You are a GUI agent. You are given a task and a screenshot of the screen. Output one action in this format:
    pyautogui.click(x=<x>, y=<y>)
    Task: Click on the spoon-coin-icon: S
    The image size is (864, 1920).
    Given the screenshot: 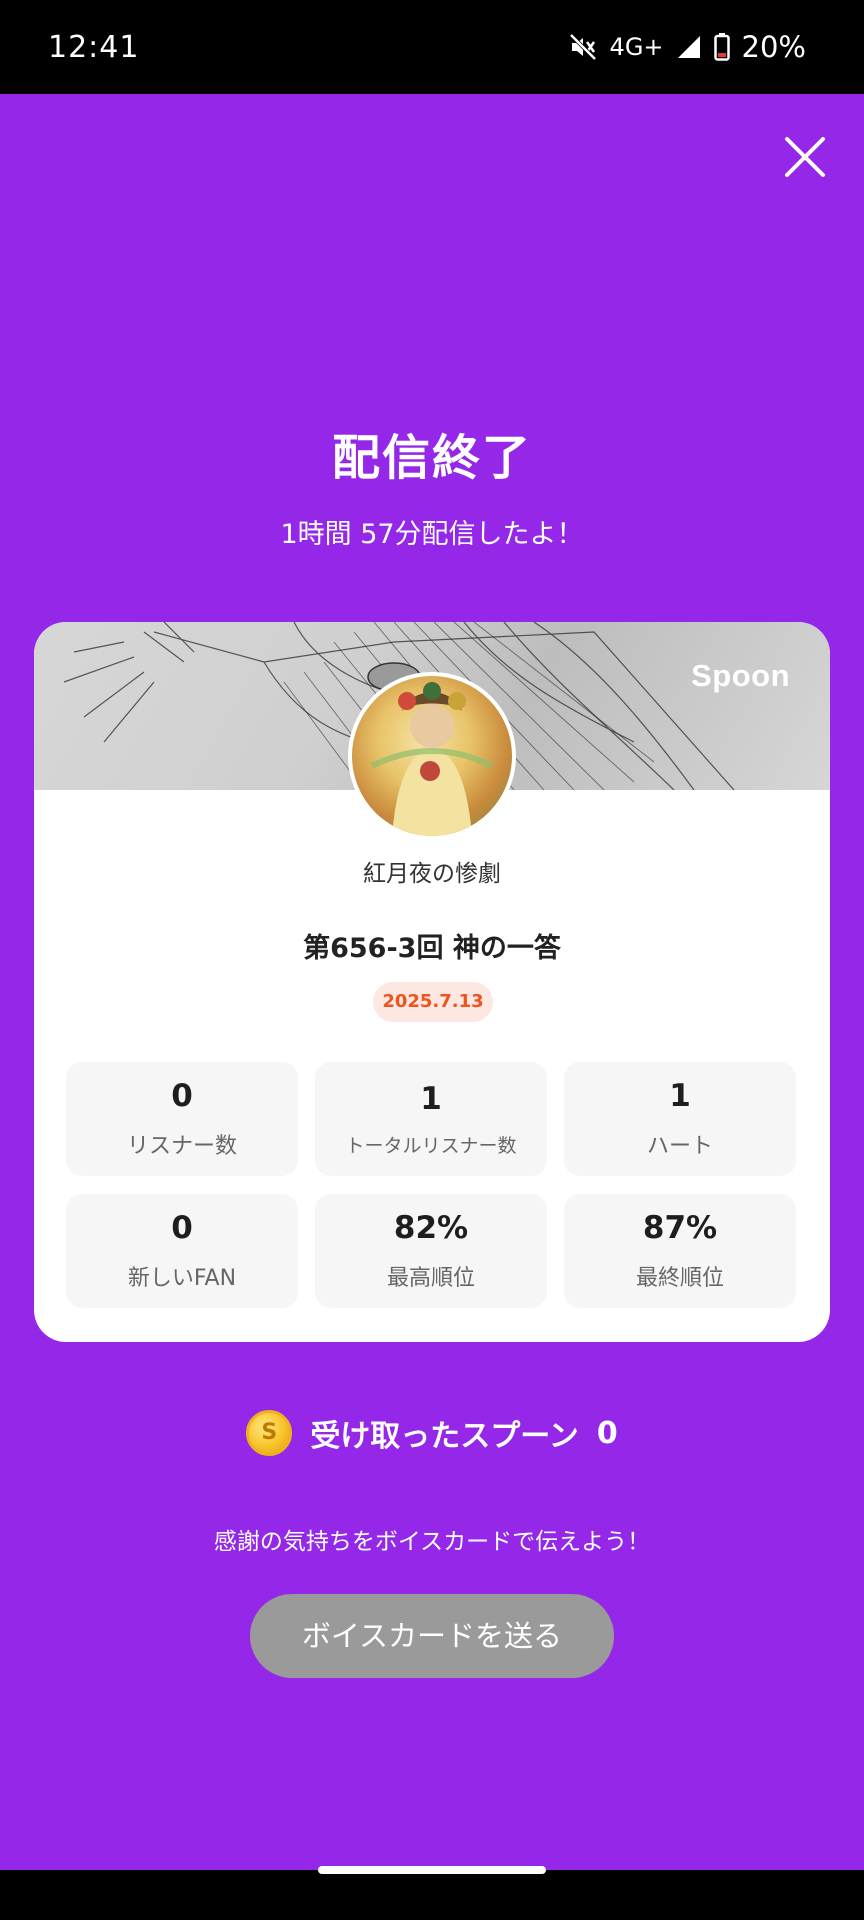 What is the action you would take?
    pyautogui.click(x=269, y=1433)
    